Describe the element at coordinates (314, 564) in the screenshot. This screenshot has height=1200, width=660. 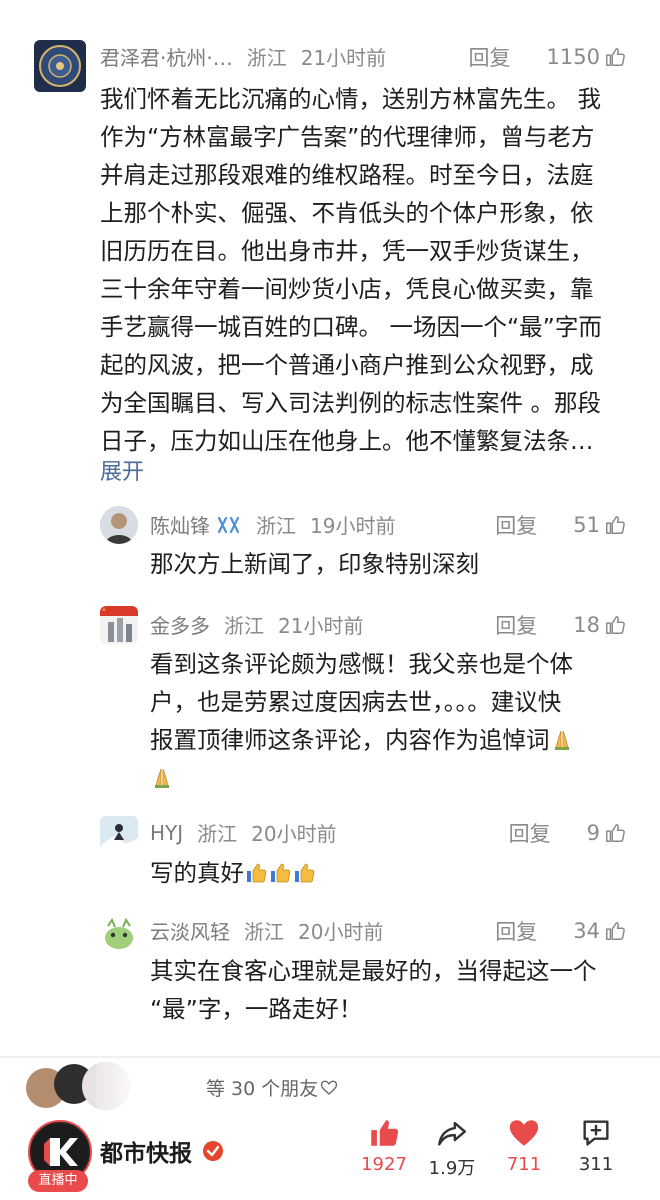
I see `text-line: 那次方上新闻了，印象特别深刻` at that location.